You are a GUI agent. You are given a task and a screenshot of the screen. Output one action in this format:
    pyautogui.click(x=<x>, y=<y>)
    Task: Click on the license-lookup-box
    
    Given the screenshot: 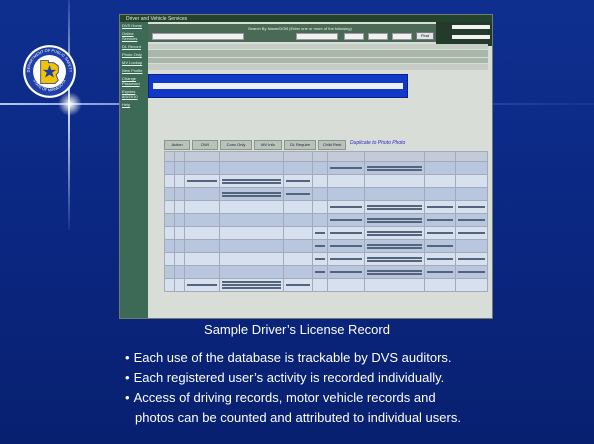 What is the action you would take?
    pyautogui.click(x=464, y=34)
    